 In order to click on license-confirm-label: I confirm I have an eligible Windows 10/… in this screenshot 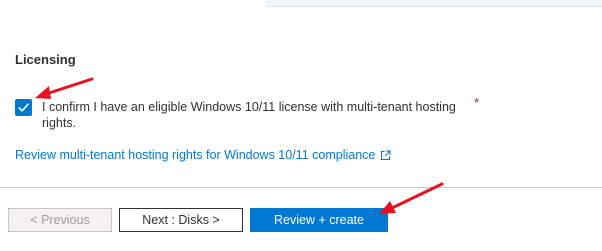, I will do `click(249, 115)`.